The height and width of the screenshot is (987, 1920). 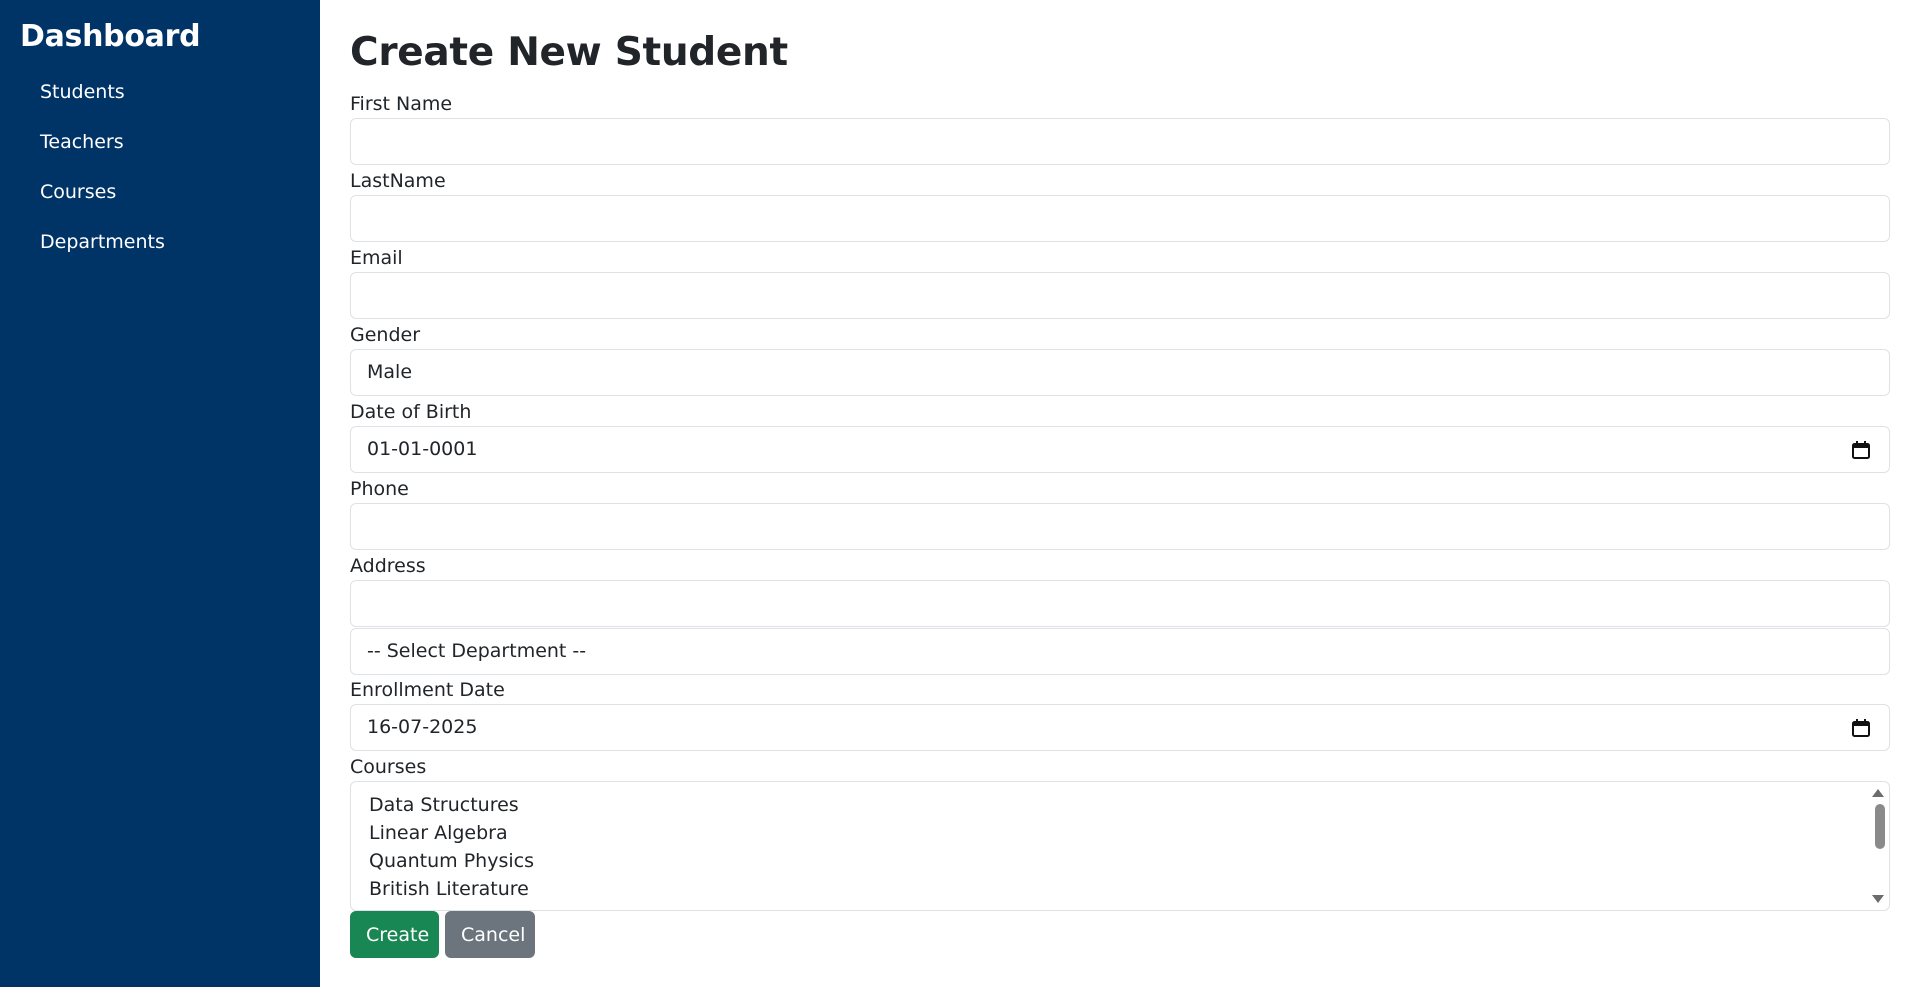 What do you see at coordinates (1120, 651) in the screenshot?
I see `department-select: -- Select Department --` at bounding box center [1120, 651].